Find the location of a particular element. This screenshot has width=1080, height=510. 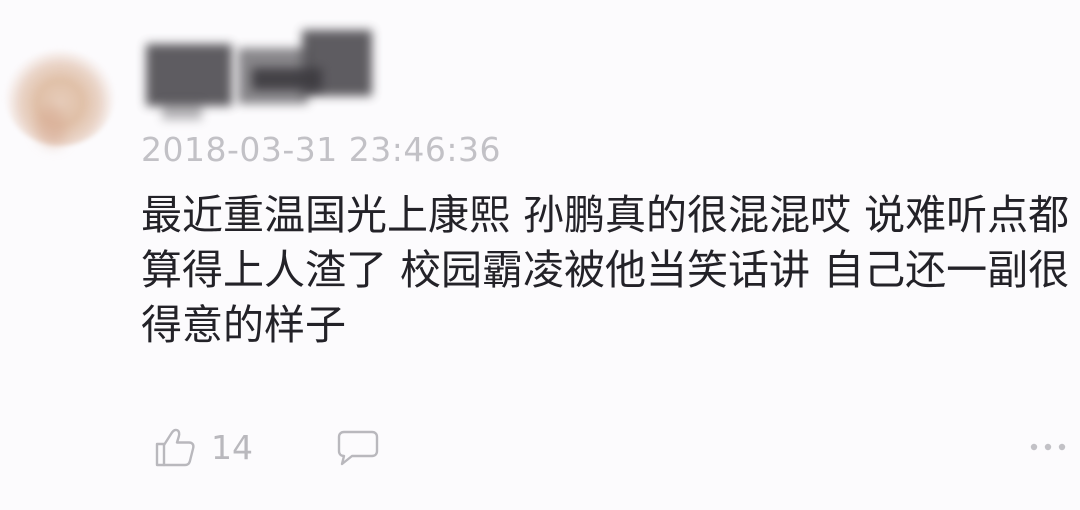

comment-icon is located at coordinates (358, 448).